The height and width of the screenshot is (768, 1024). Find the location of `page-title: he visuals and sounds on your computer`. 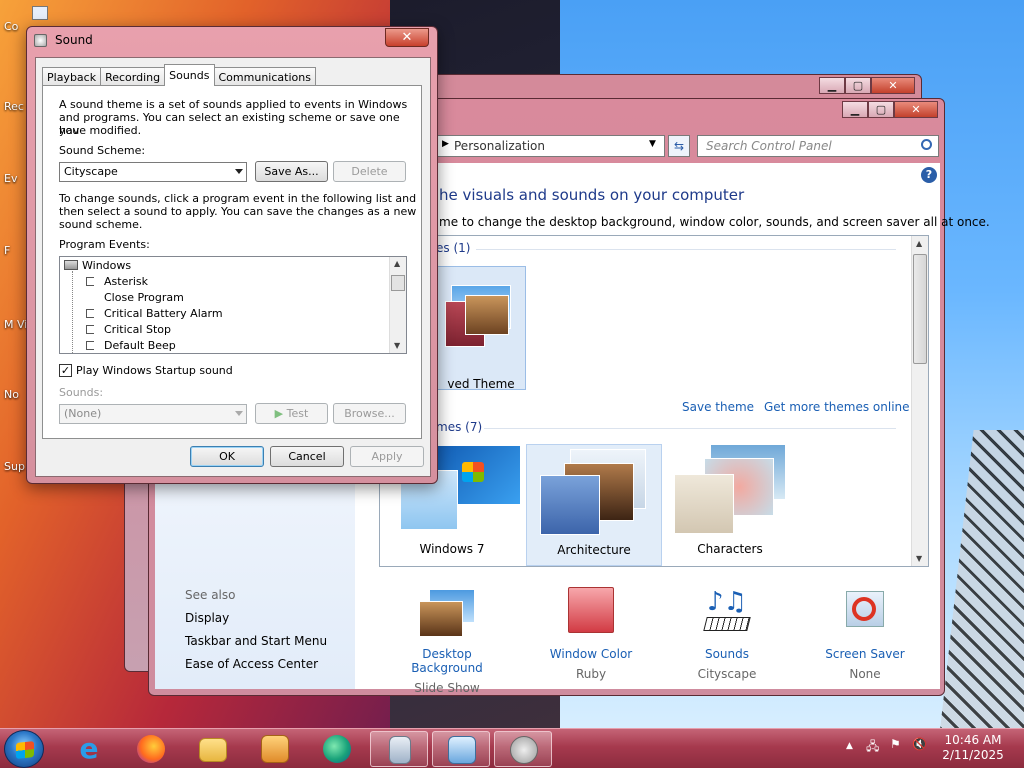

page-title: he visuals and sounds on your computer is located at coordinates (592, 195).